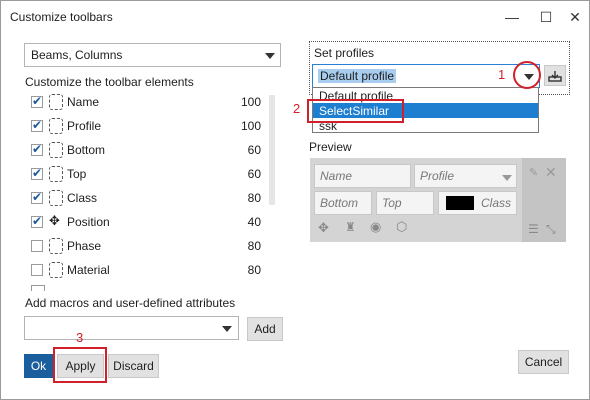  Describe the element at coordinates (83, 102) in the screenshot. I see `item-label: Name` at that location.